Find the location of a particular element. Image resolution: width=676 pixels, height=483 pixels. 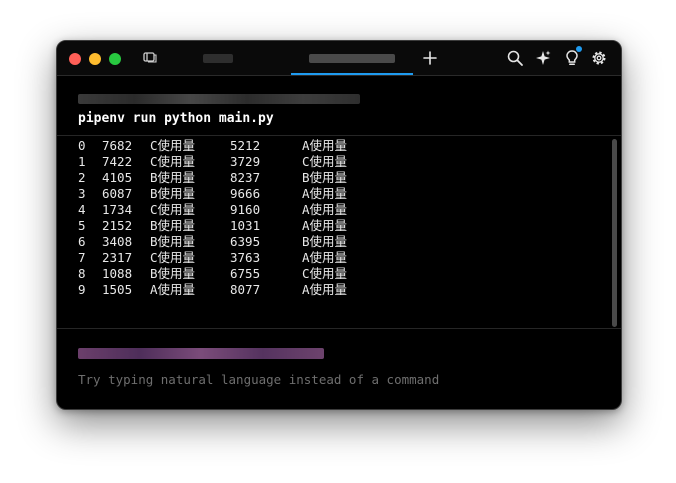

row-value-2: 6755 is located at coordinates (245, 273).